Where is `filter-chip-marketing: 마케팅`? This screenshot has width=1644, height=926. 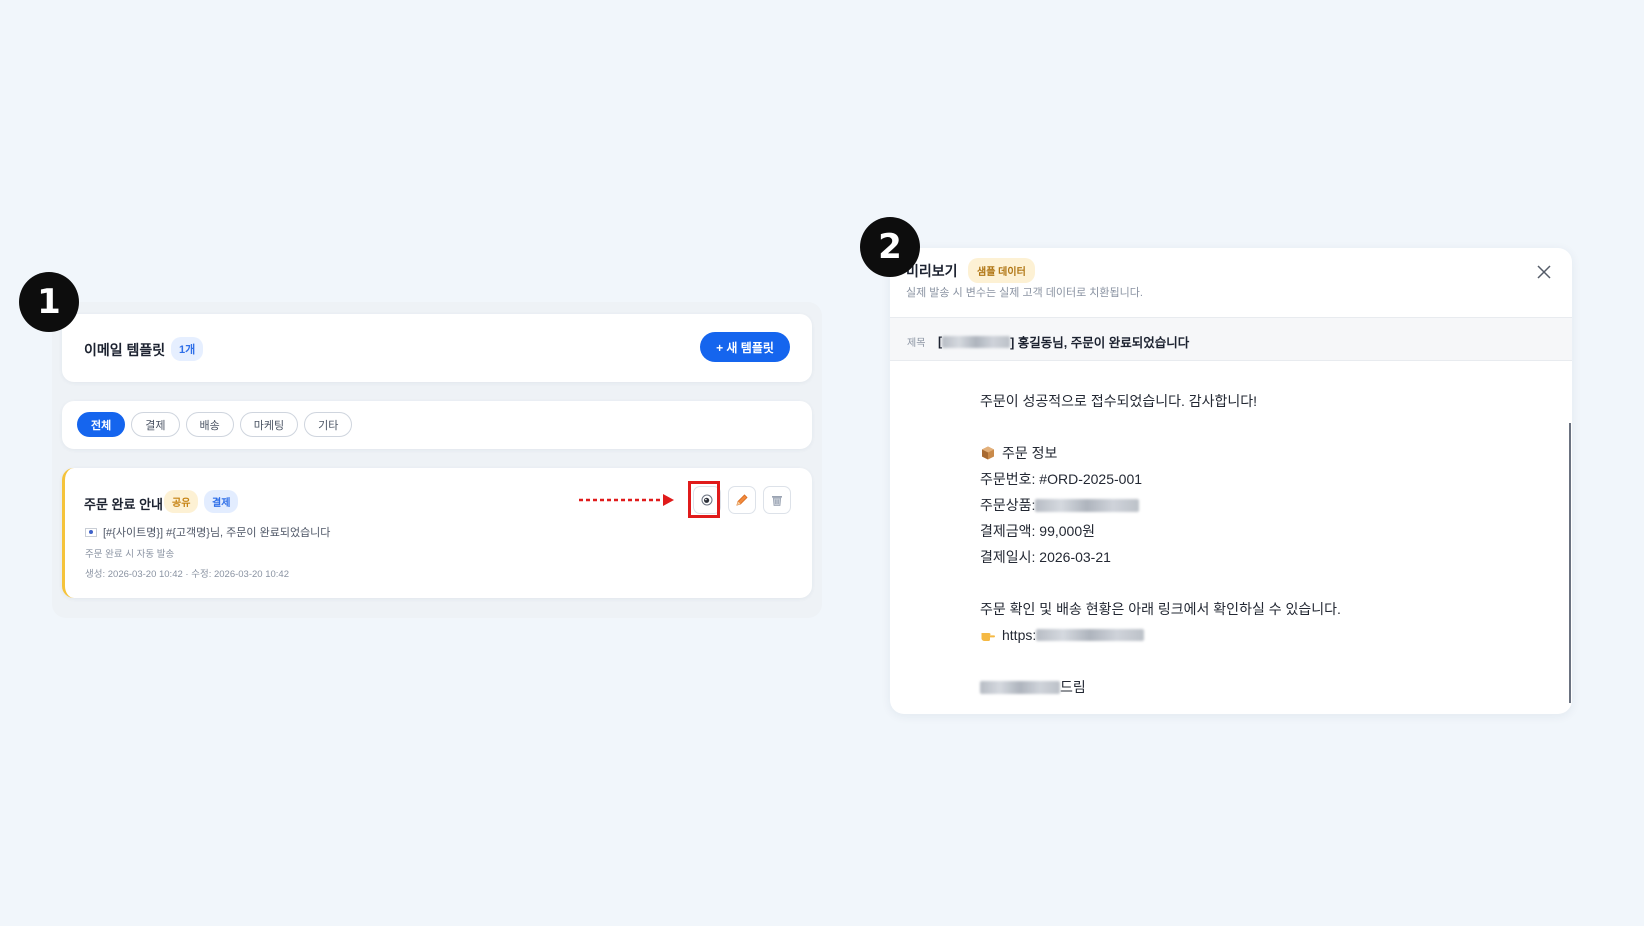 filter-chip-marketing: 마케팅 is located at coordinates (269, 424).